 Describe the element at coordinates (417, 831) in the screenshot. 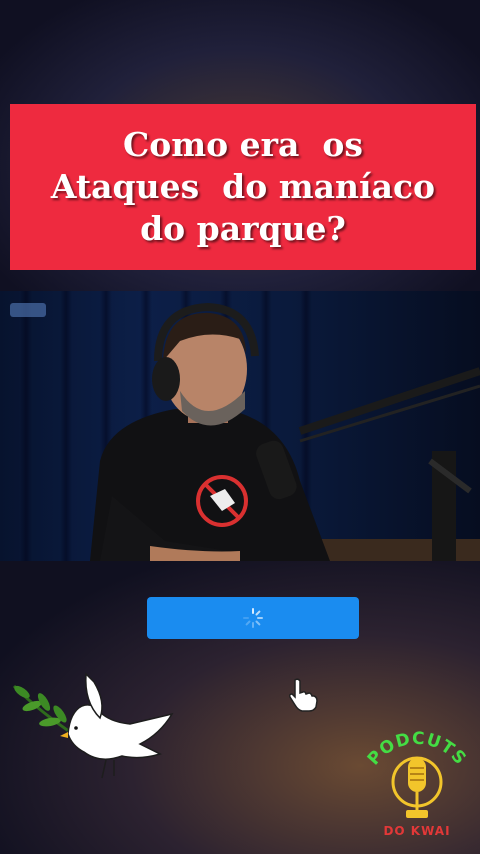

I see `do-kwai-text: DO KWAI` at that location.